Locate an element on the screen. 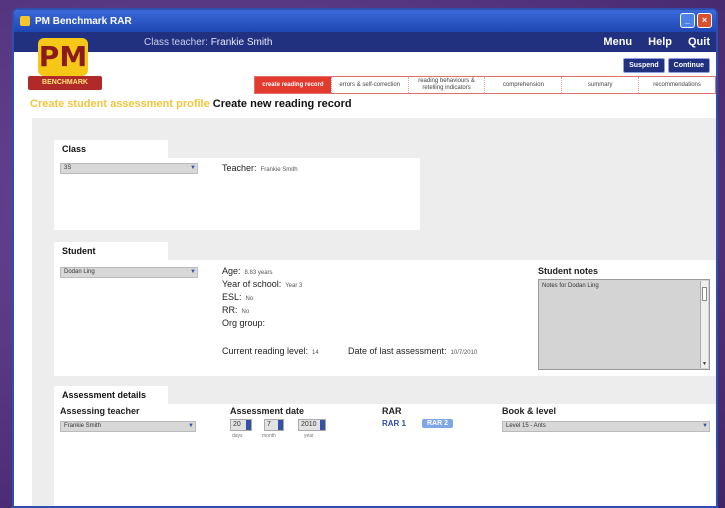 This screenshot has width=725, height=508. esl-value: No is located at coordinates (249, 299).